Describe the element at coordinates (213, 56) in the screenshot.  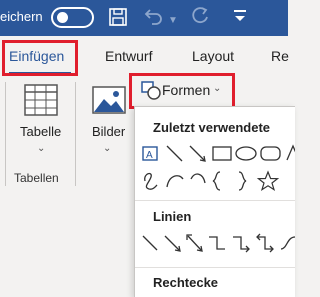
I see `tab-layout: Layout` at that location.